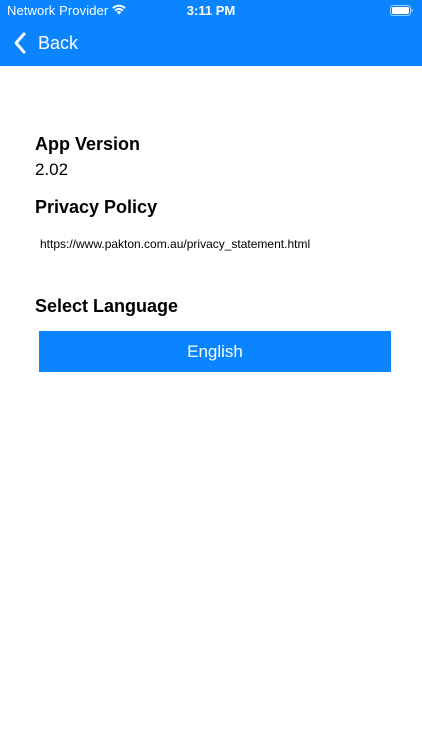  I want to click on navigation-bar: Network Provider 3:11 PM Back, so click(211, 33).